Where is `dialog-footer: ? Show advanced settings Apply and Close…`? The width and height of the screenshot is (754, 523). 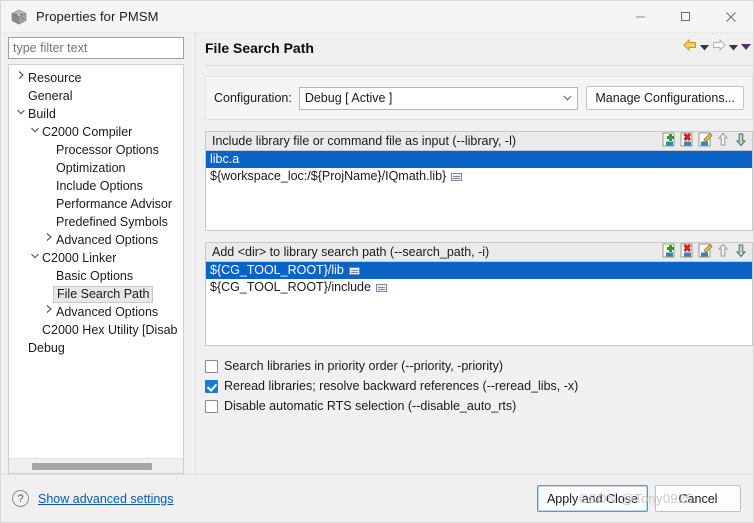
dialog-footer: ? Show advanced settings Apply and Close… is located at coordinates (377, 498).